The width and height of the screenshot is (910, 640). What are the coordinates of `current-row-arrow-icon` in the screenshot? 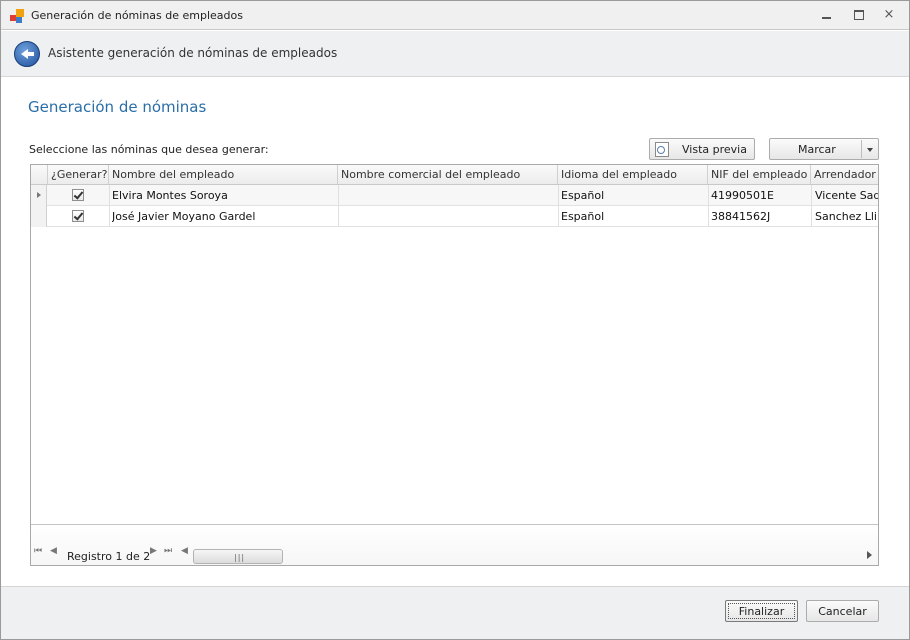 It's located at (39, 195).